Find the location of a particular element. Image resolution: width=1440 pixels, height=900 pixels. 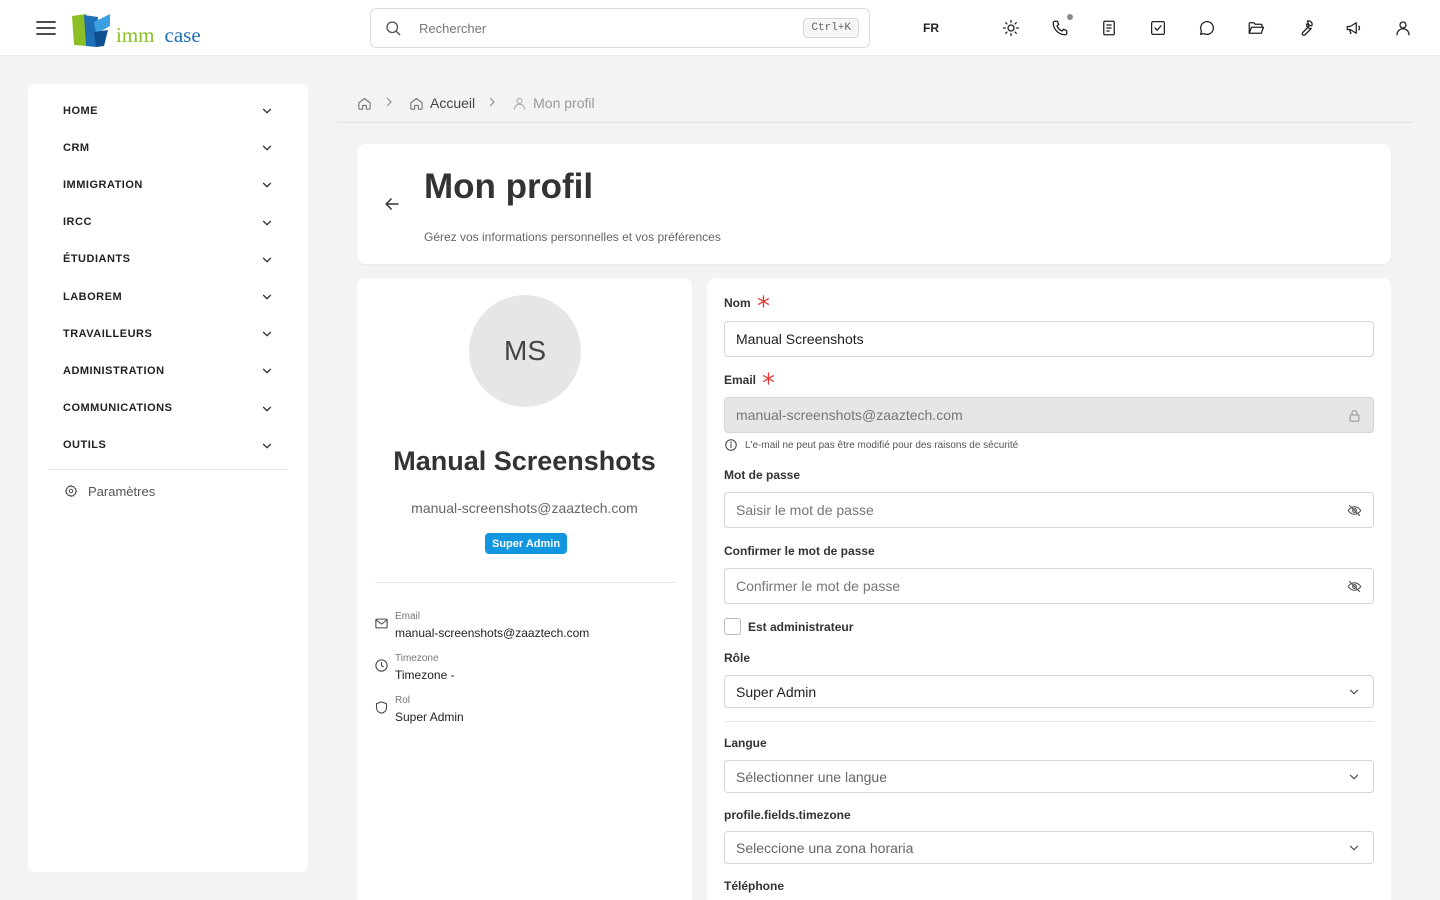

logo-text-part2: case is located at coordinates (182, 35).